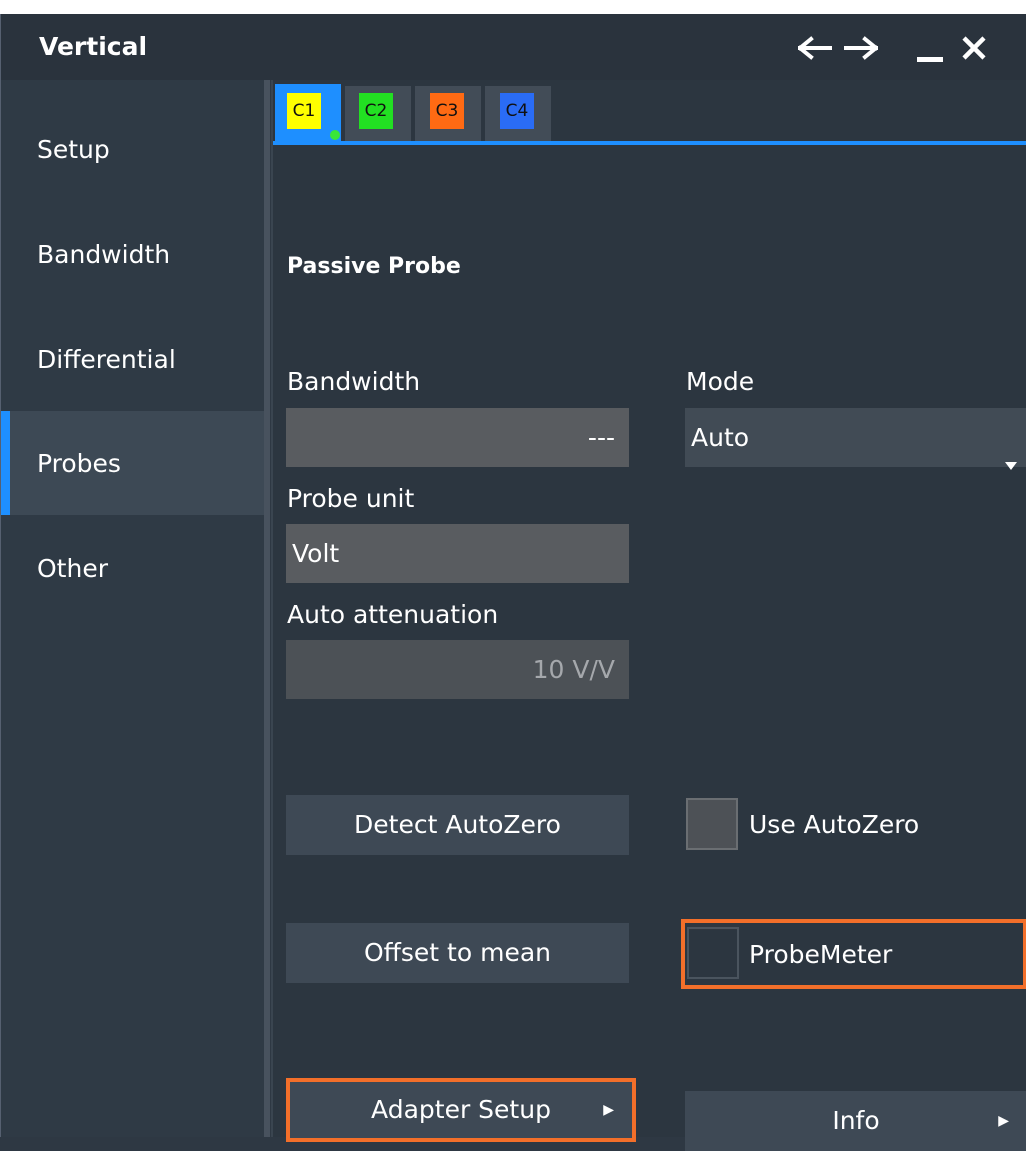 This screenshot has height=1151, width=1026. What do you see at coordinates (713, 953) in the screenshot?
I see `probemeter-checkbox` at bounding box center [713, 953].